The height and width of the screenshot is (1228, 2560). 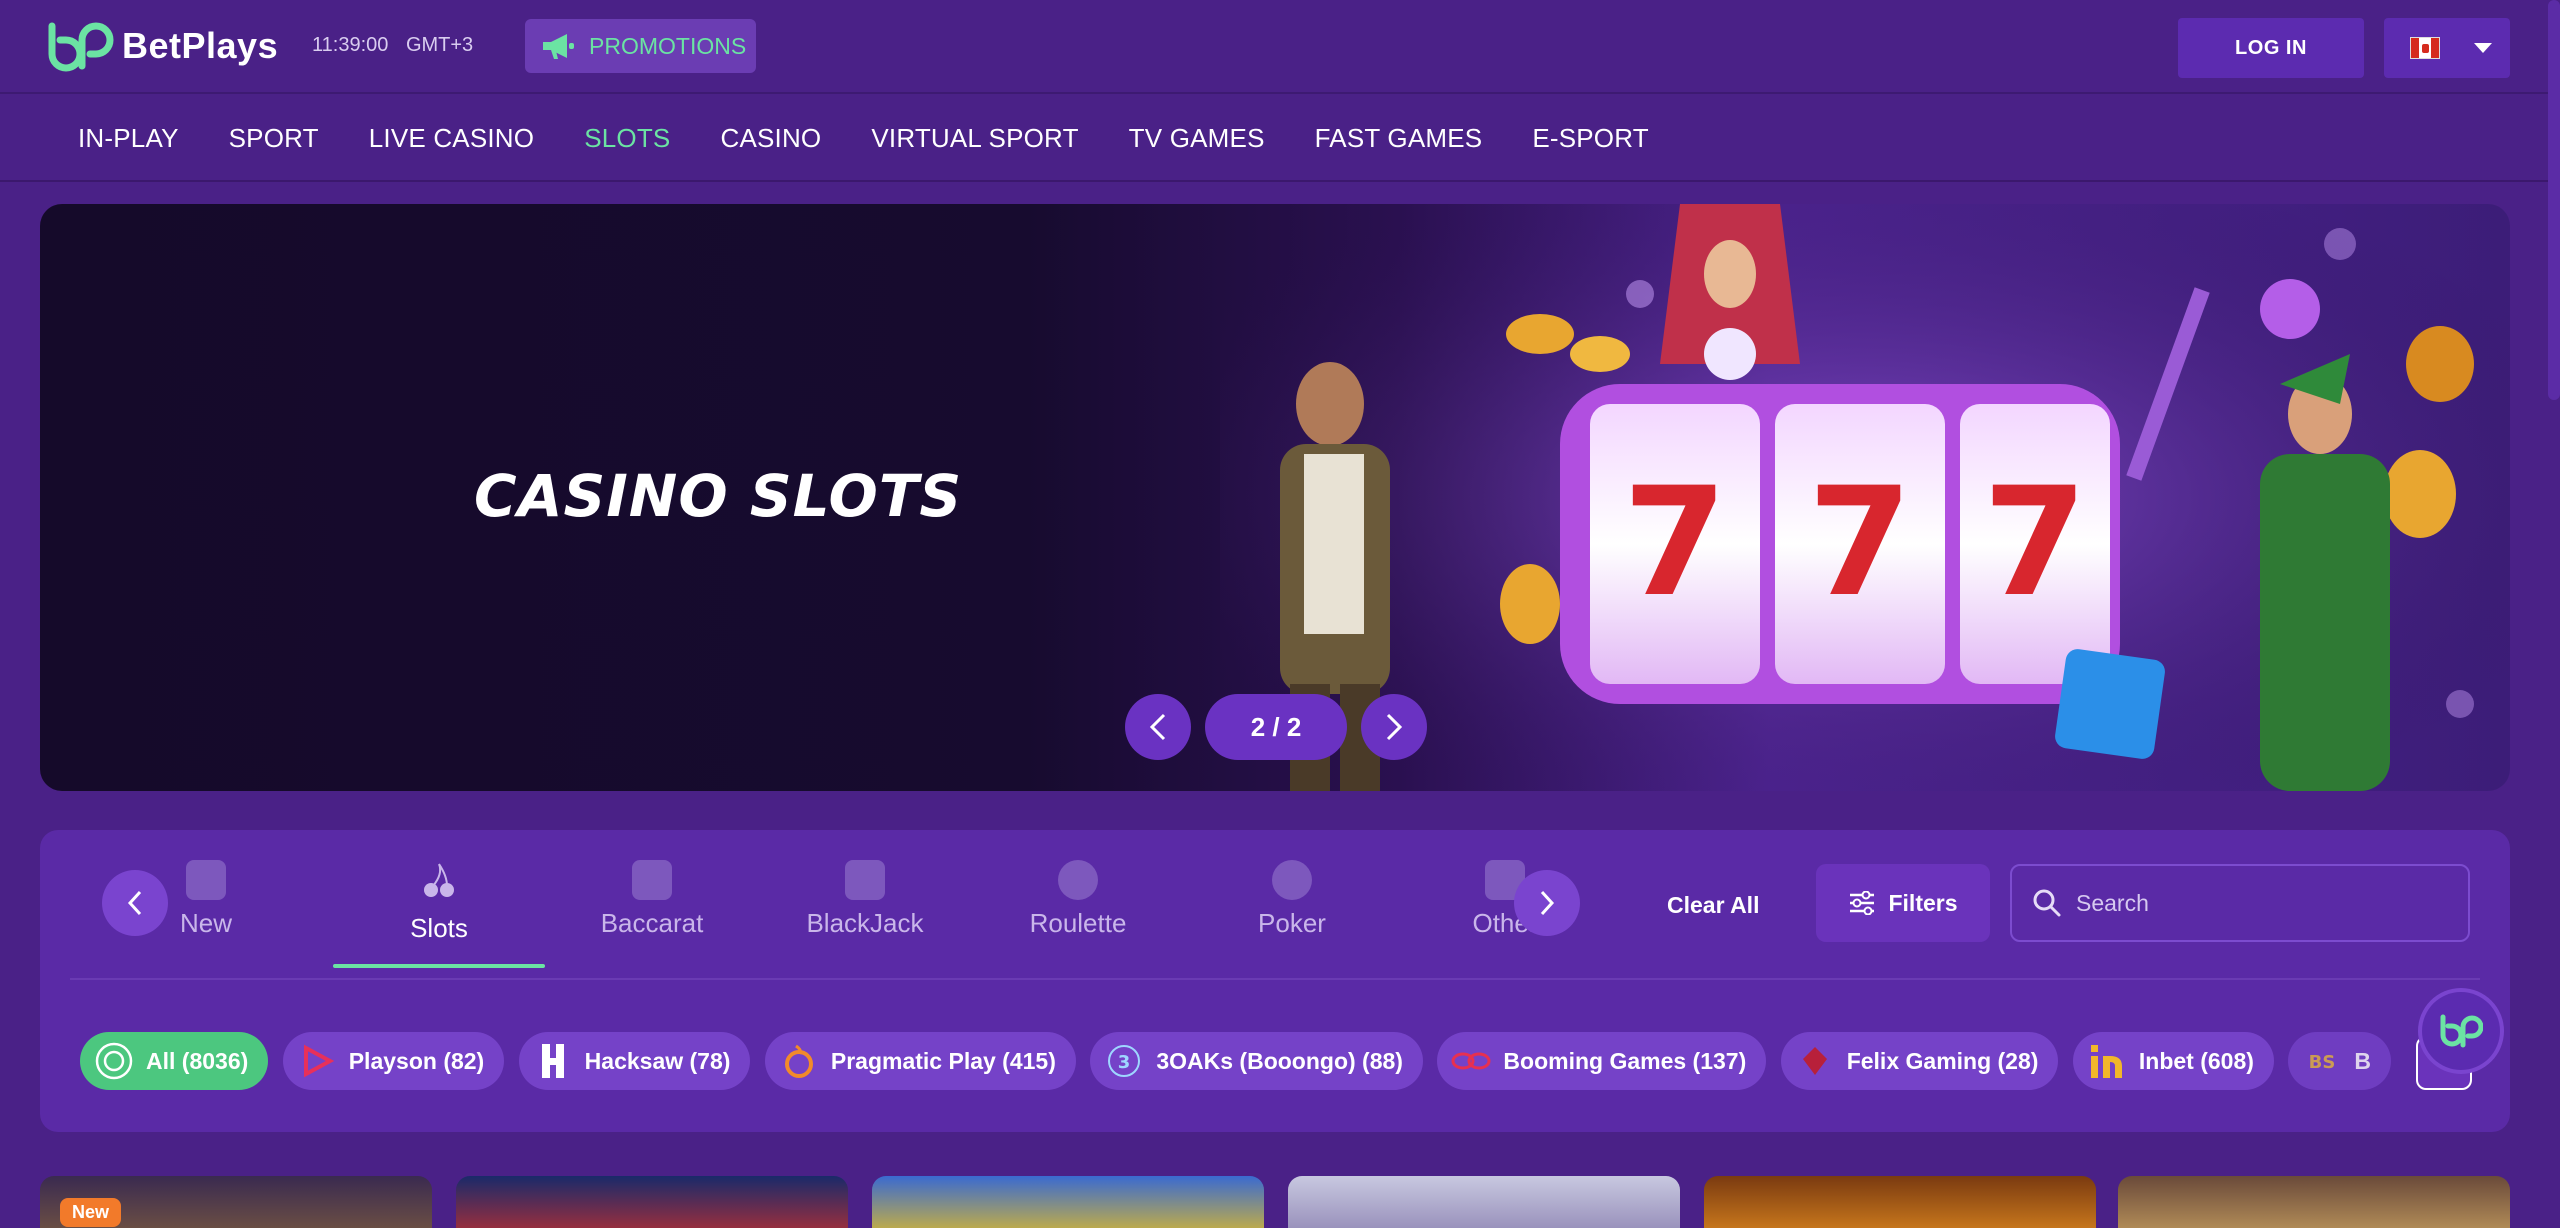 I want to click on filters-button: Filters, so click(x=1903, y=903).